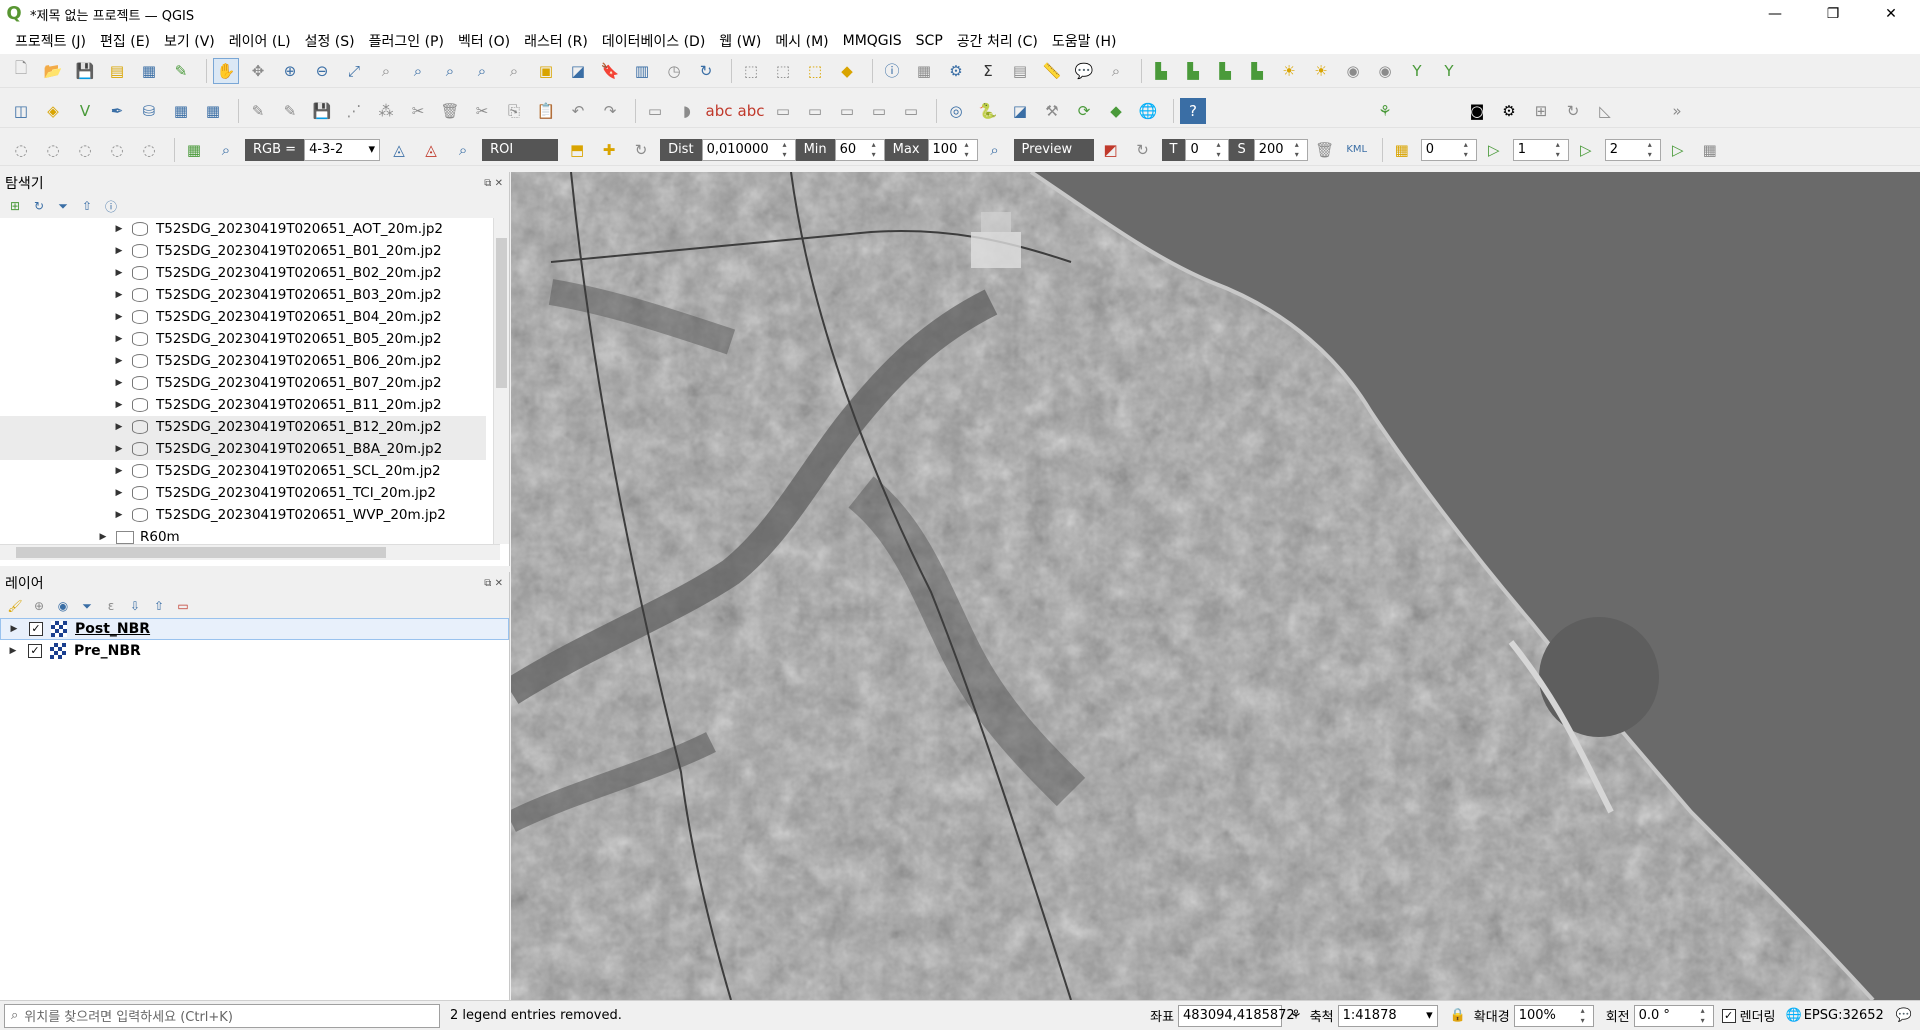  Describe the element at coordinates (751, 111) in the screenshot. I see `label-tool-4-icon: abc` at that location.